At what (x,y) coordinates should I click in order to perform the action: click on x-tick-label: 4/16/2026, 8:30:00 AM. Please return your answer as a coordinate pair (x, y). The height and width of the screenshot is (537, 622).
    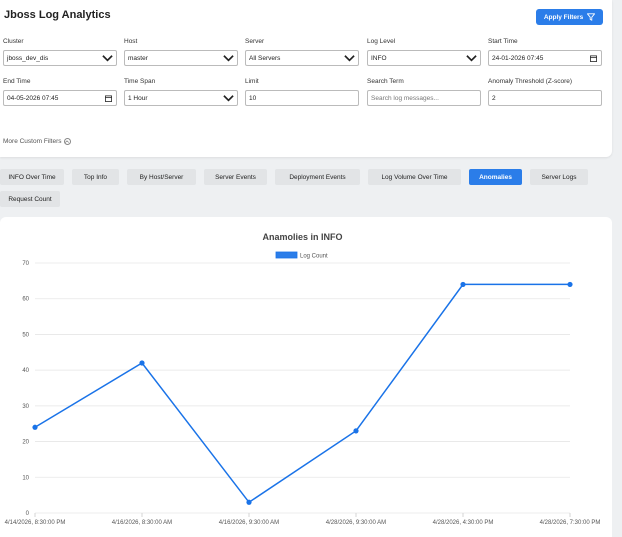
    Looking at the image, I should click on (142, 523).